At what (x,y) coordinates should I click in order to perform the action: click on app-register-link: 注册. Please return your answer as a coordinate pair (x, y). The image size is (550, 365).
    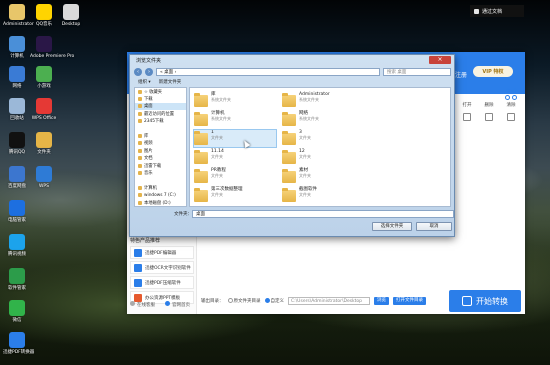
    Looking at the image, I should click on (461, 74).